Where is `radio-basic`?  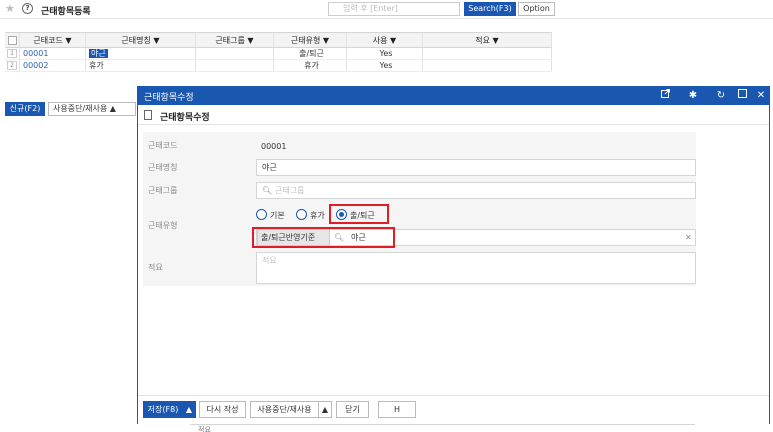
radio-basic is located at coordinates (261, 214).